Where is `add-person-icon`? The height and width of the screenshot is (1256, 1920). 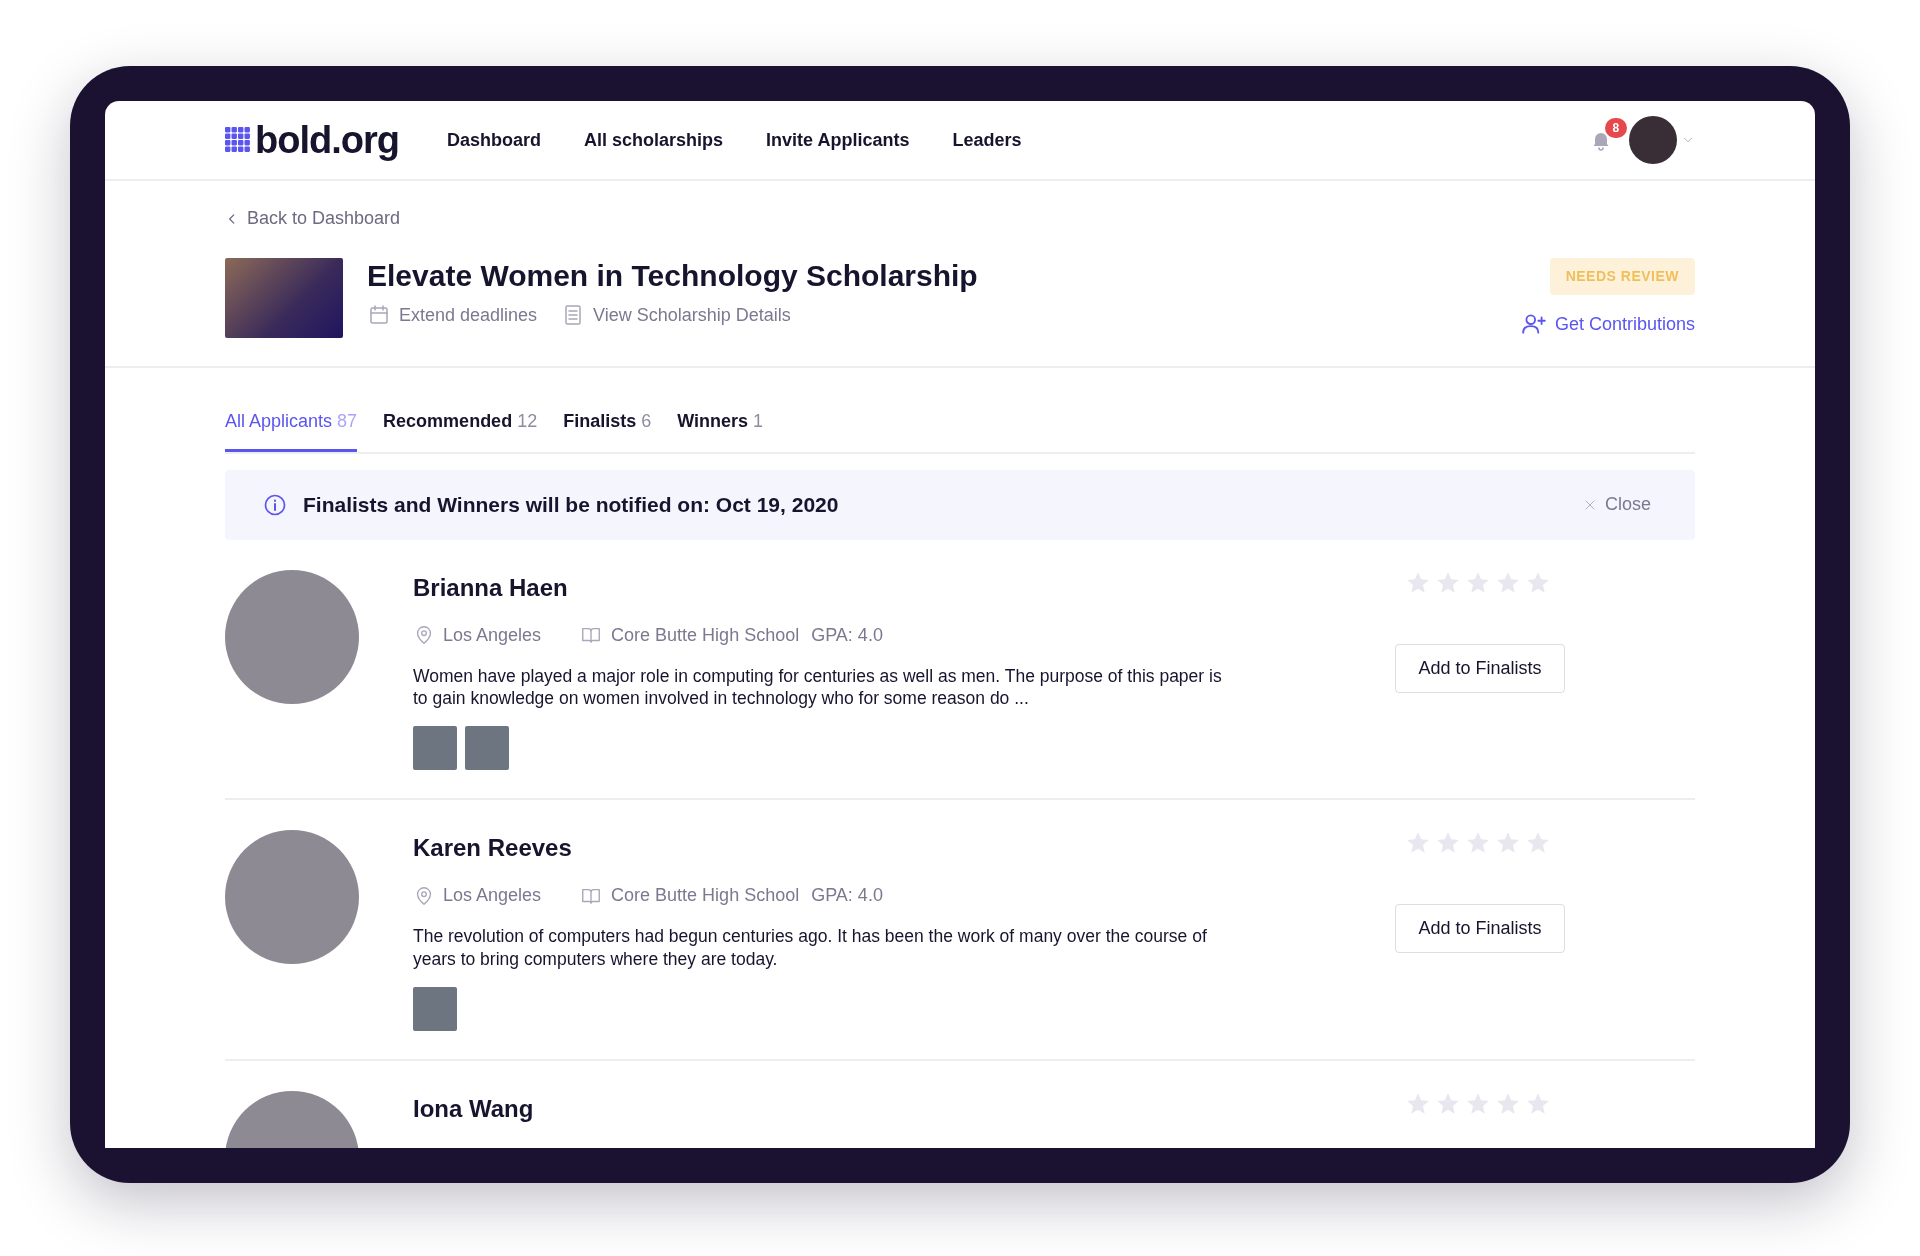
add-person-icon is located at coordinates (1533, 324).